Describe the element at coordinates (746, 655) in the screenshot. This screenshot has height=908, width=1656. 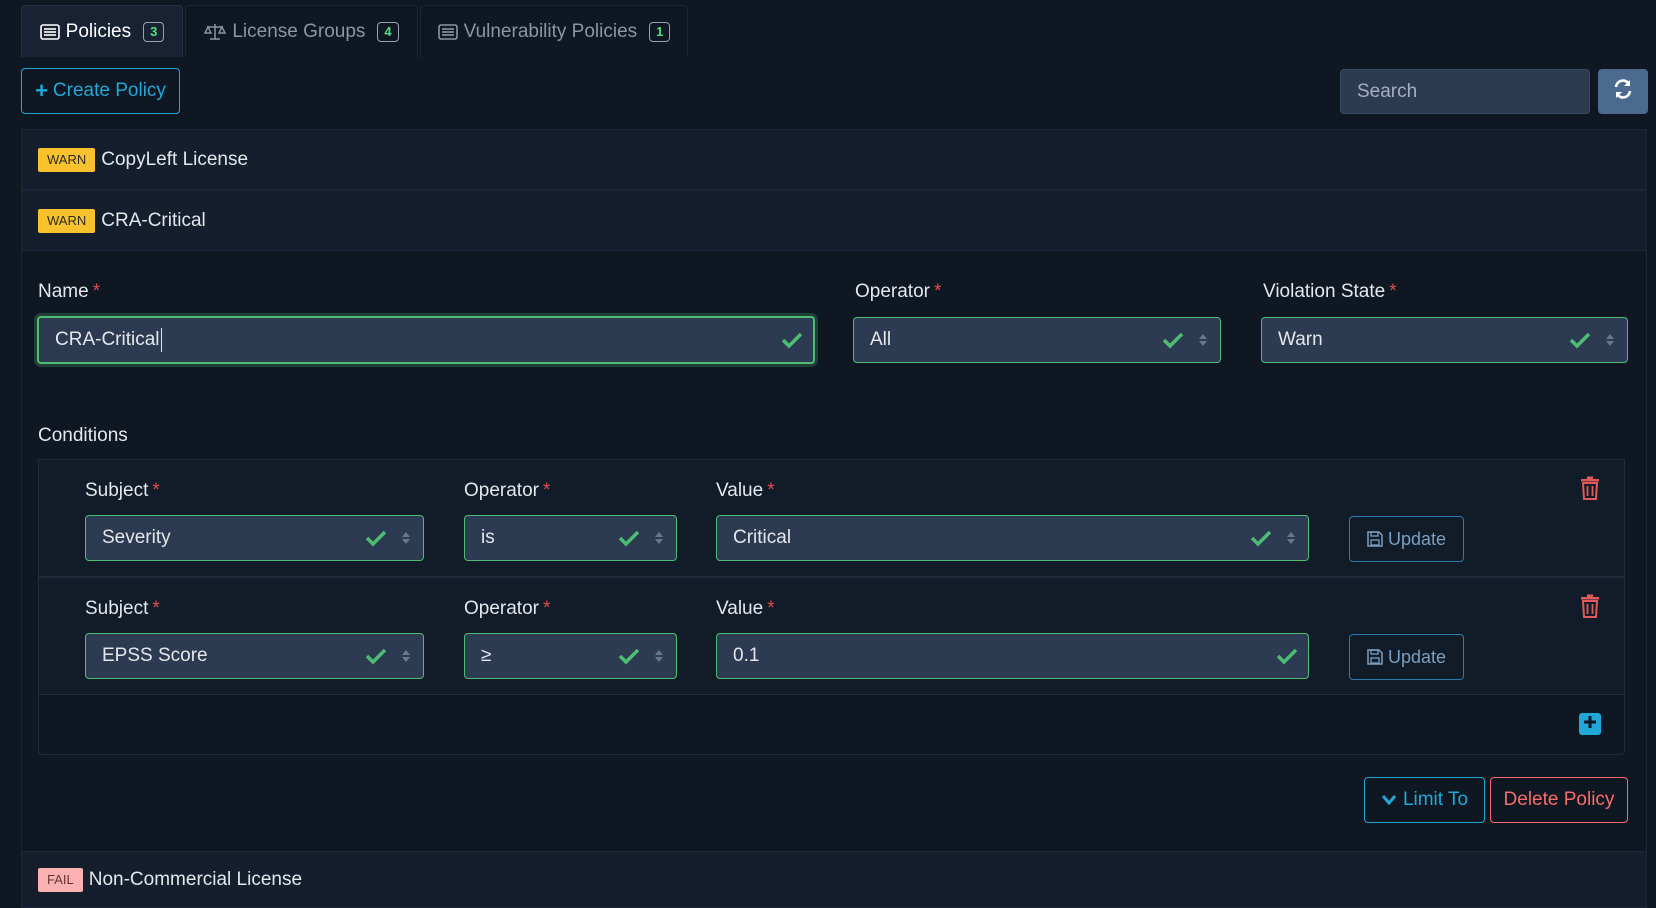
I see `condition-value: 0.1` at that location.